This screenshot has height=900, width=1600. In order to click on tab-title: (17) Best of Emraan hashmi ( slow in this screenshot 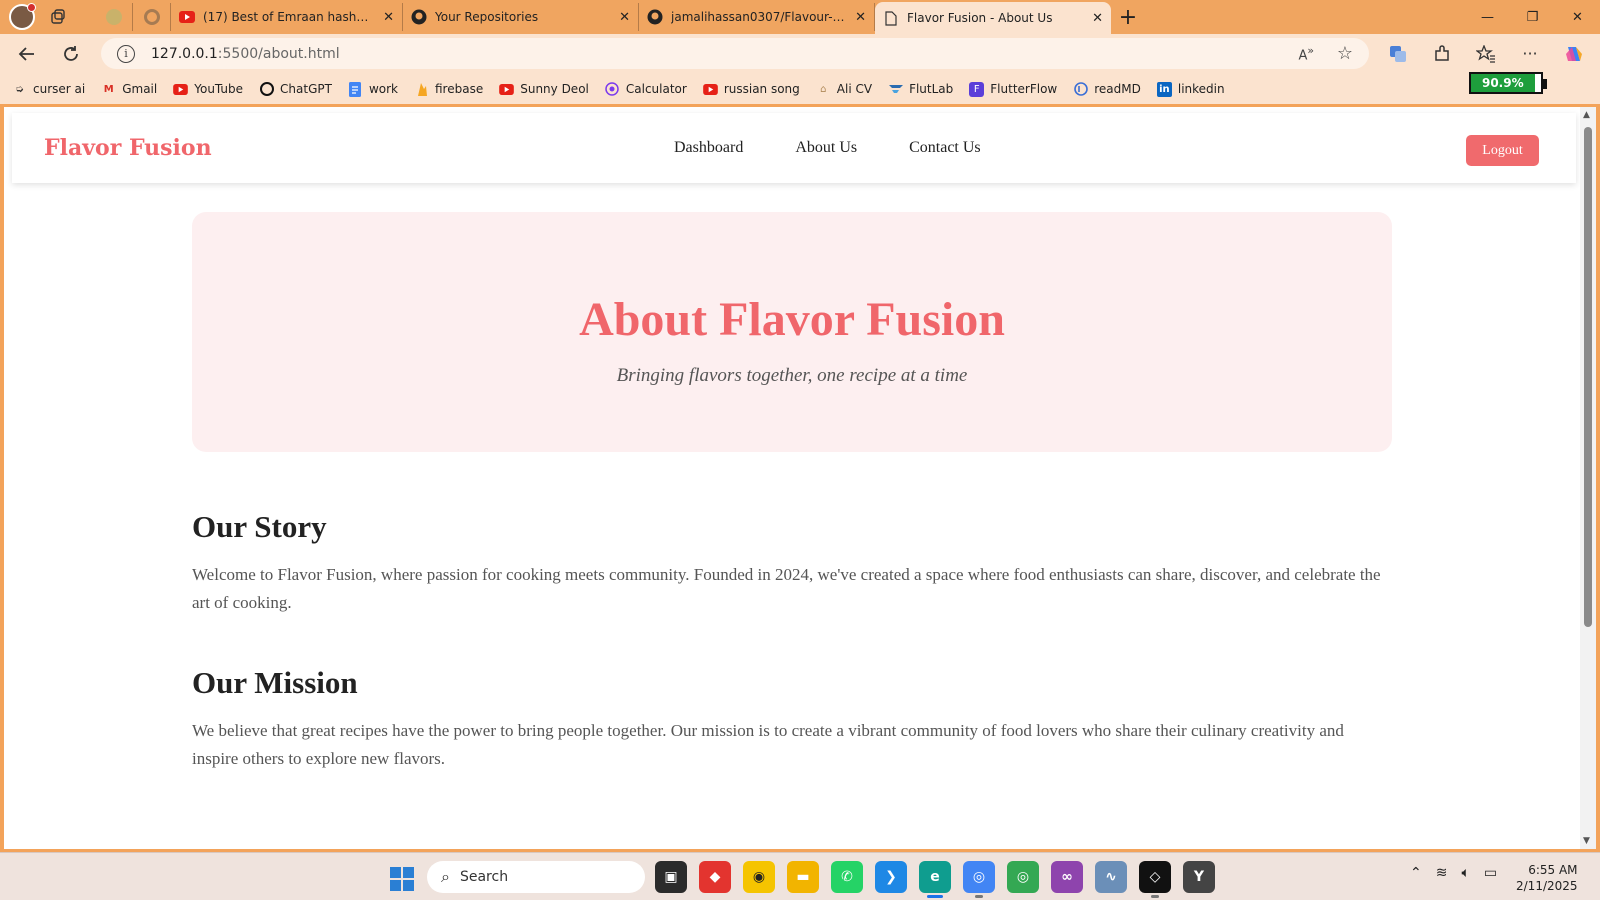, I will do `click(289, 17)`.